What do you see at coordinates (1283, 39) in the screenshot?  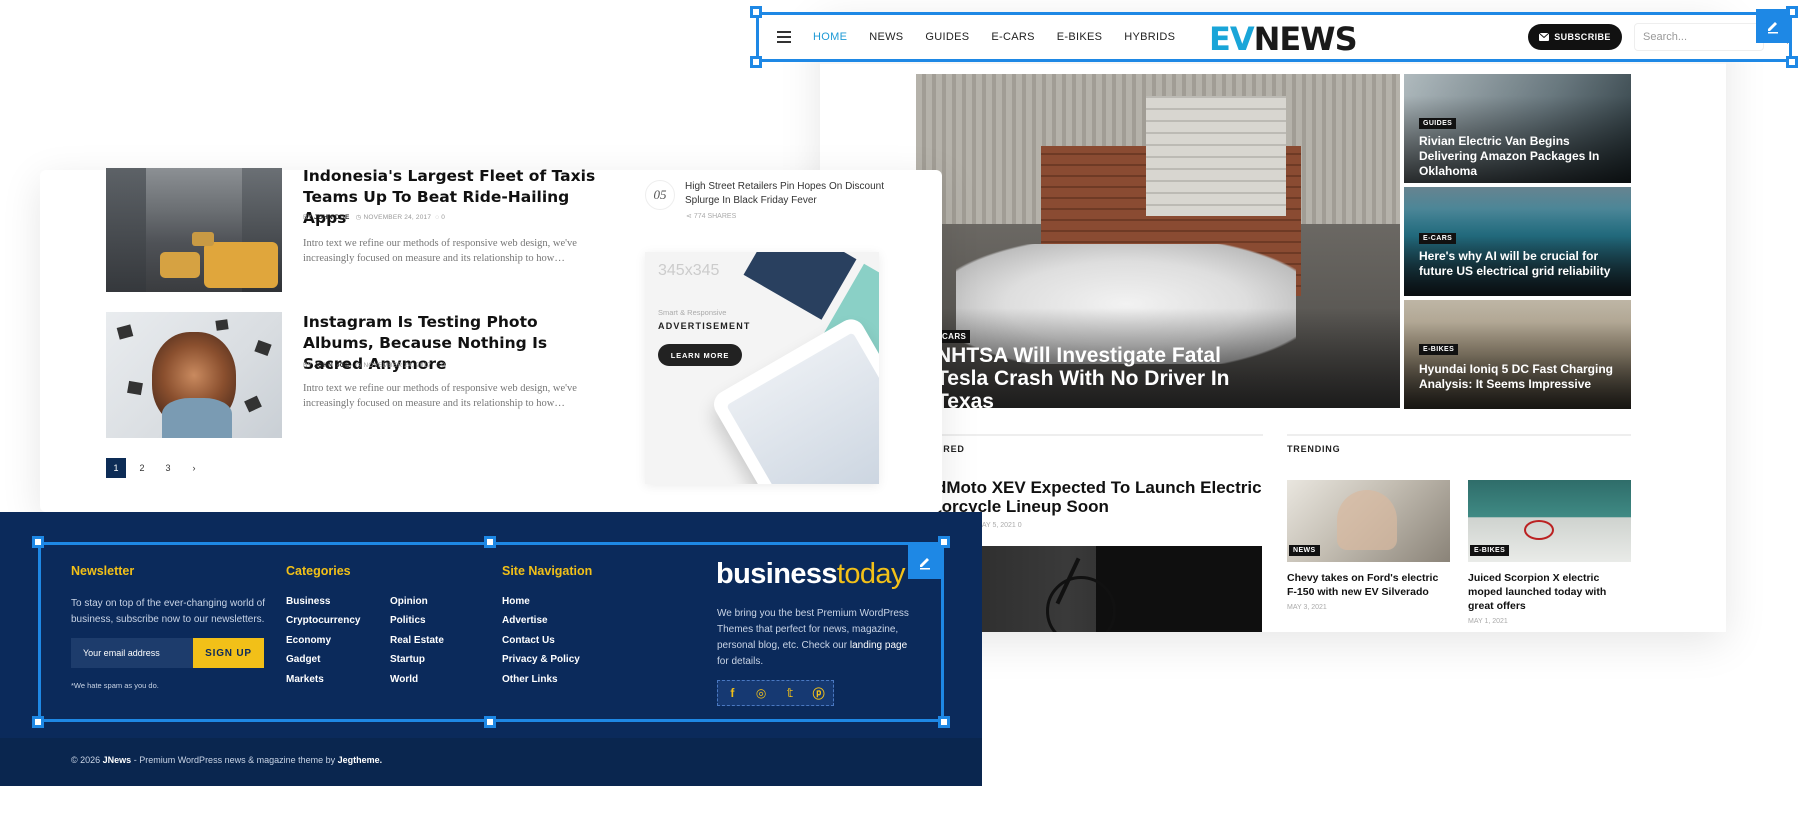 I see `evnews-logo: EVNEWS` at bounding box center [1283, 39].